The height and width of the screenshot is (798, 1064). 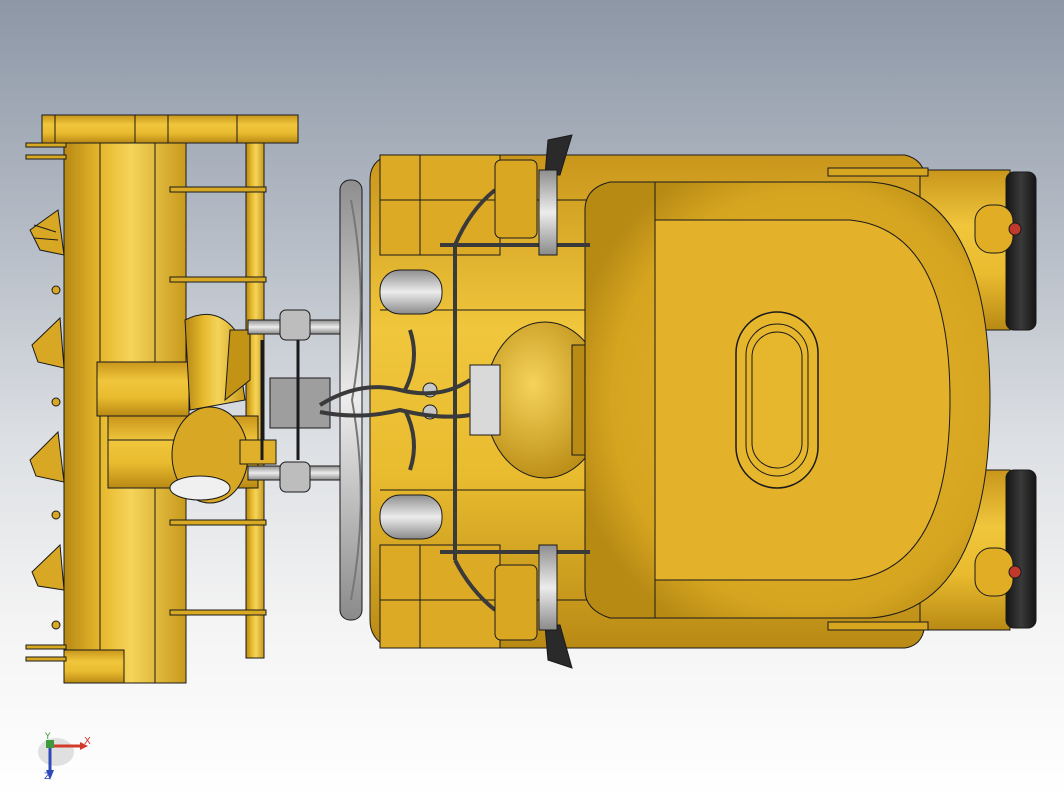 What do you see at coordinates (47, 419) in the screenshot?
I see `auger-teeth` at bounding box center [47, 419].